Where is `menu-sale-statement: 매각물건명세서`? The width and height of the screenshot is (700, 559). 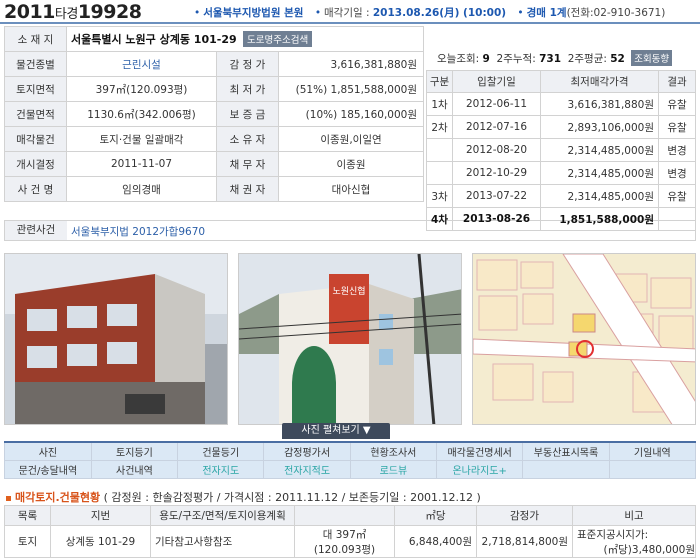 menu-sale-statement: 매각물건명세서 is located at coordinates (480, 451).